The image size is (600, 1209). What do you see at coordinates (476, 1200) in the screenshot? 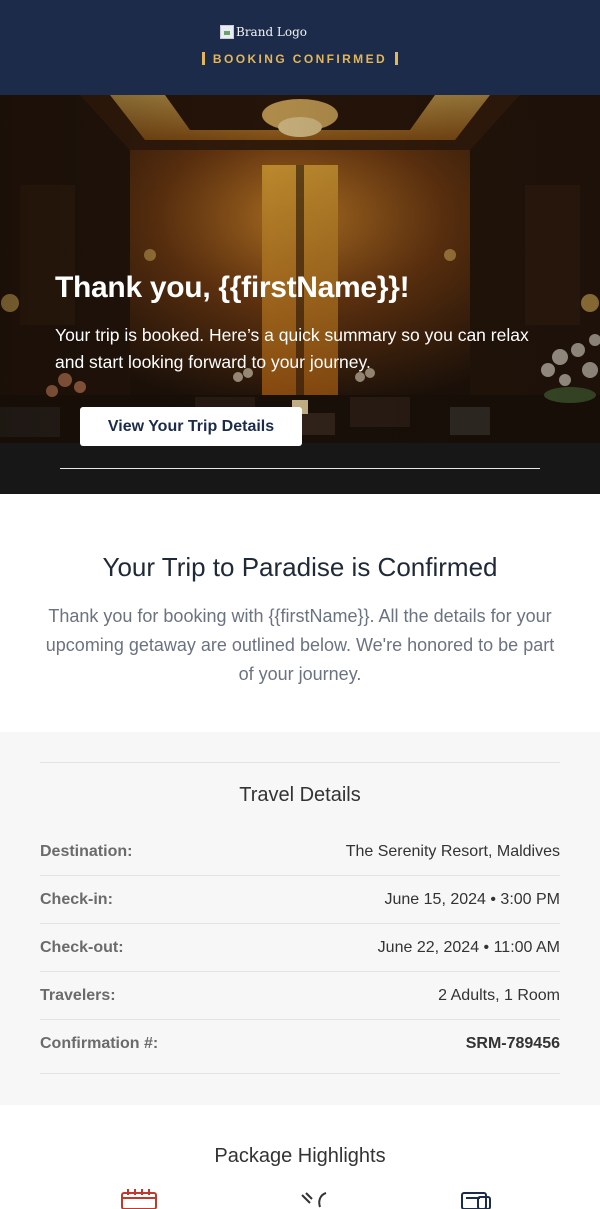
I see `ticket-icon` at bounding box center [476, 1200].